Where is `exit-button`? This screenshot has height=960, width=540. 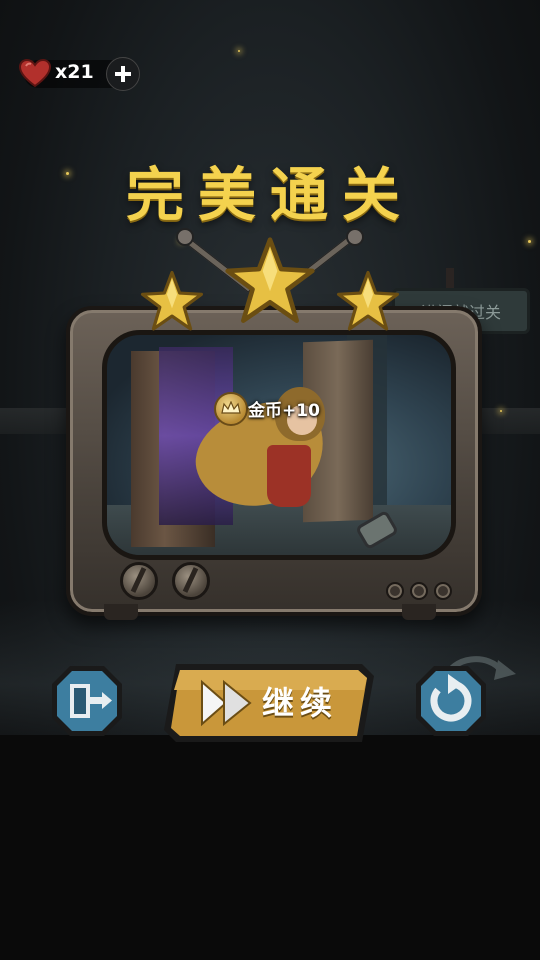
exit-button is located at coordinates (87, 701).